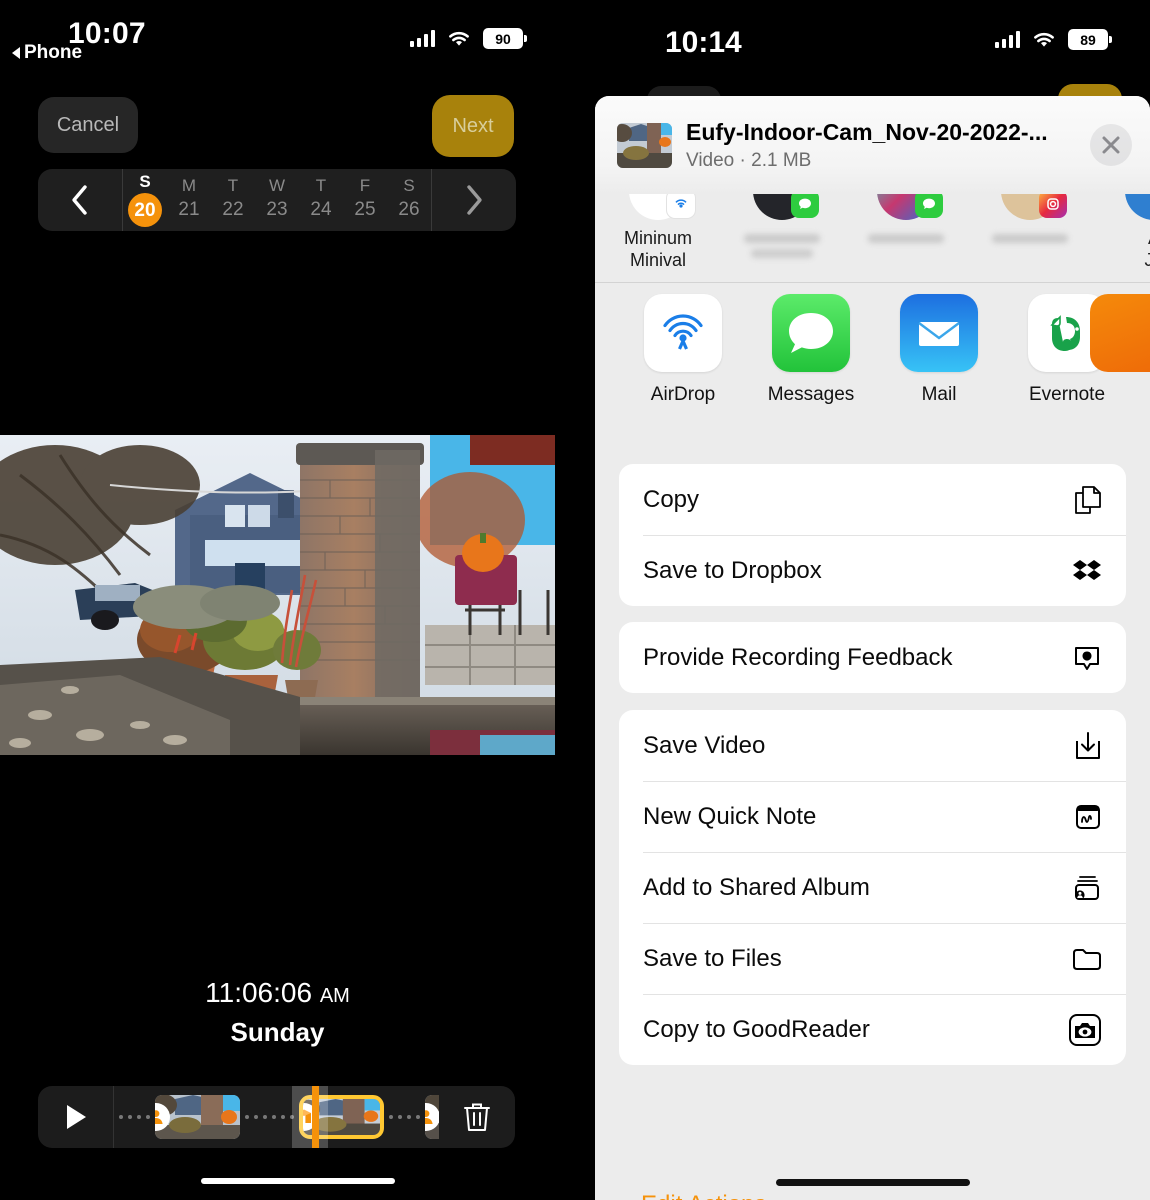 This screenshot has width=1150, height=1200. I want to click on action-copy: Copy, so click(872, 499).